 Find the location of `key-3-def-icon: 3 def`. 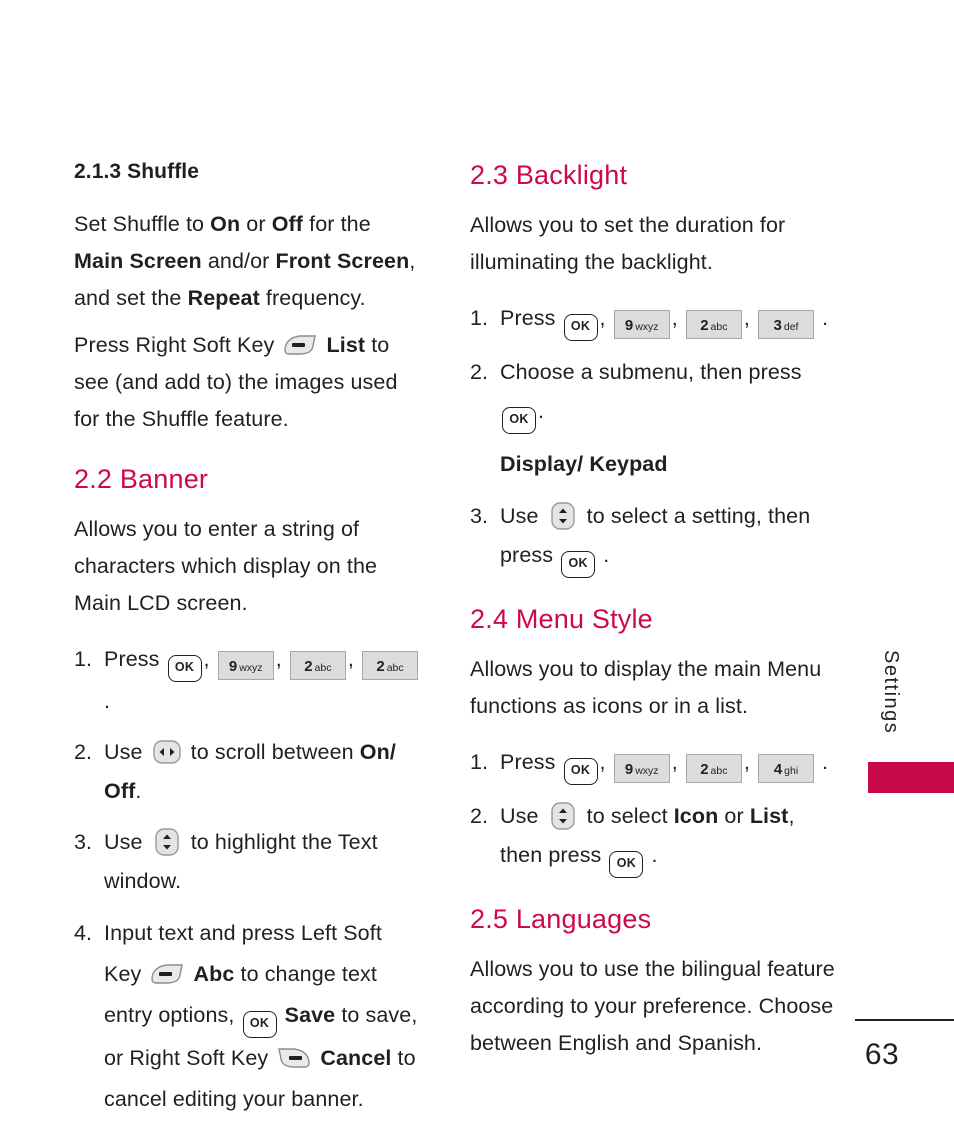

key-3-def-icon: 3 def is located at coordinates (786, 325).